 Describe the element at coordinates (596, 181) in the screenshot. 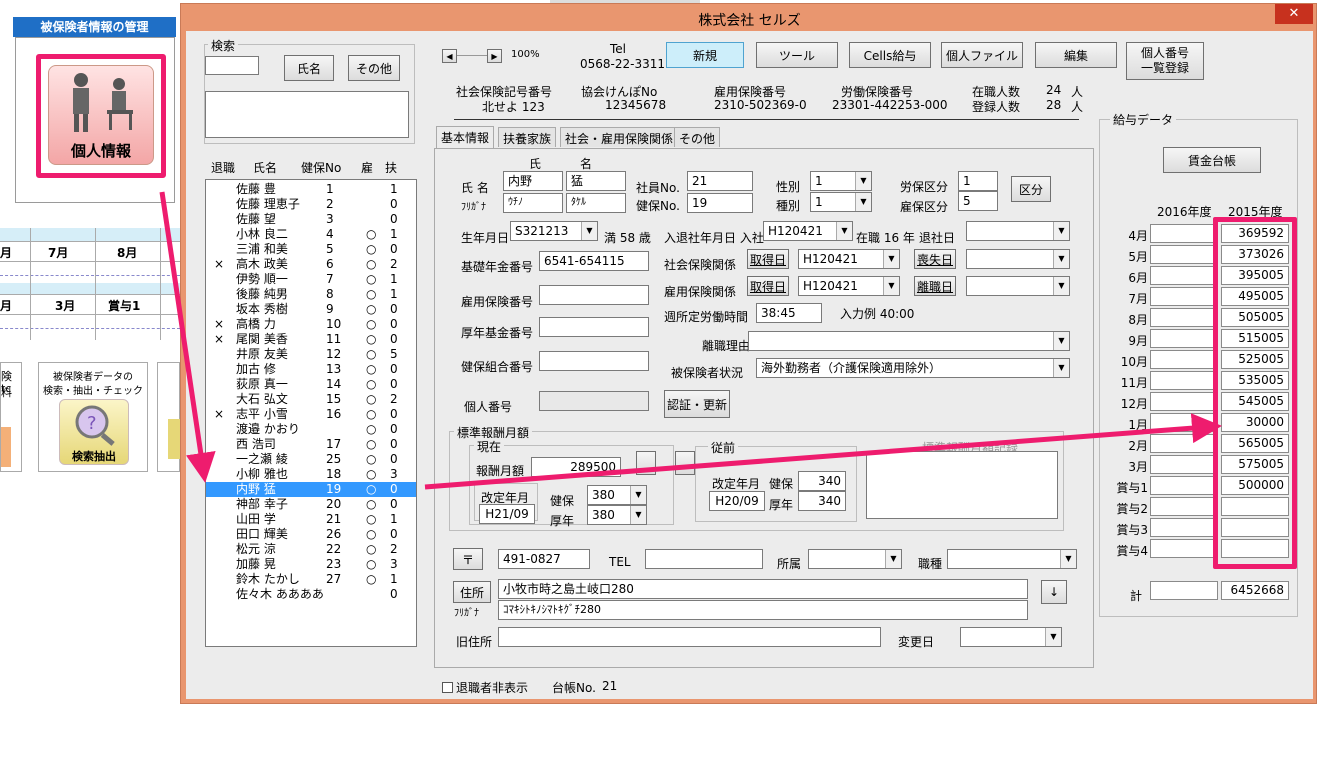

I see `mei-input: 猛` at that location.